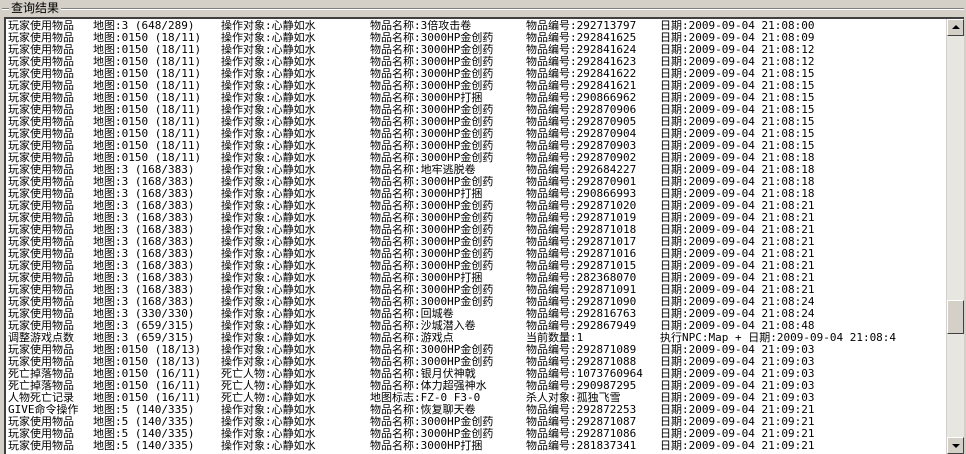 Image resolution: width=966 pixels, height=454 pixels. I want to click on row-code: 物品编号:290866962, so click(581, 98).